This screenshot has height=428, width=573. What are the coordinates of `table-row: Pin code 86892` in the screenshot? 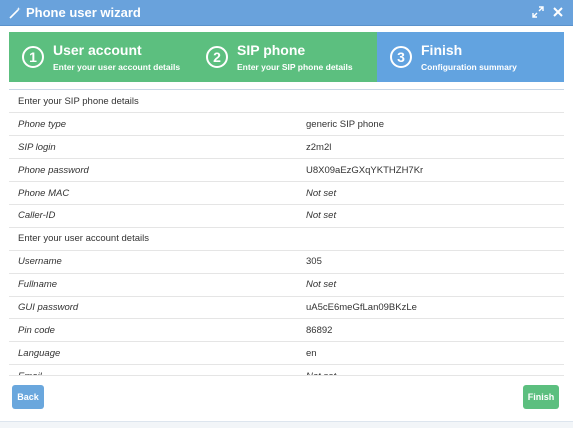 It's located at (286, 330).